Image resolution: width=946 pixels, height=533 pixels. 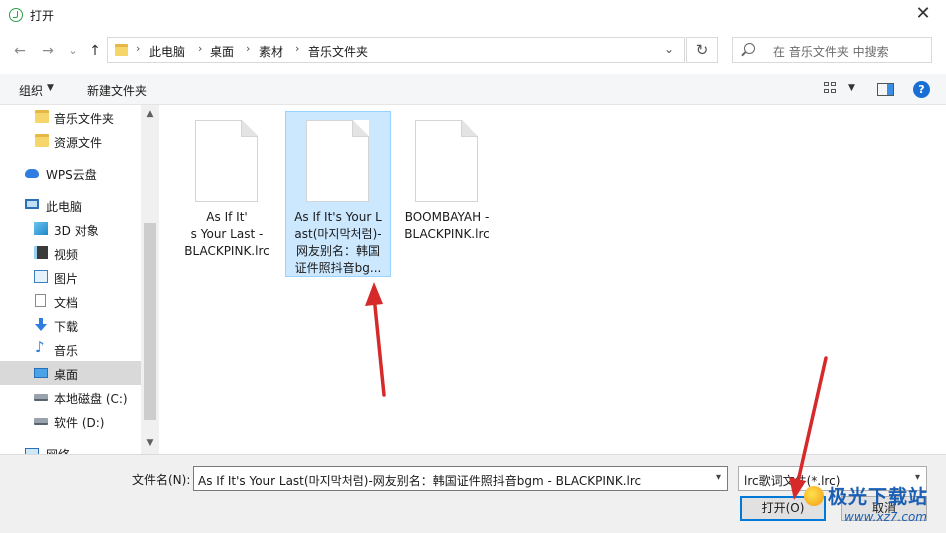 I want to click on music-app-icon, so click(x=16, y=15).